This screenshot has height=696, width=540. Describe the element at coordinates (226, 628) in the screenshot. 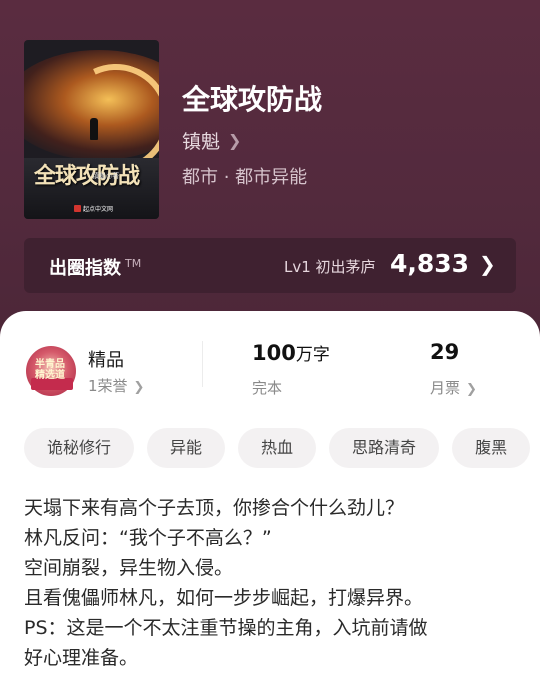

I see `description-line: PS：这是一个不太注重节操的主角，入坑前请做` at that location.